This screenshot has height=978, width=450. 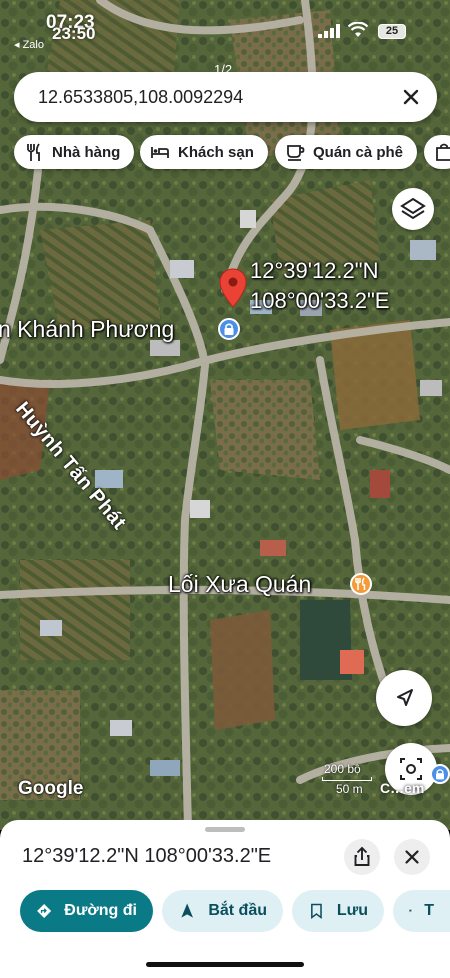 What do you see at coordinates (147, 856) in the screenshot?
I see `sheet-title: 12°39'12.2"N 108°00'33.2"E` at bounding box center [147, 856].